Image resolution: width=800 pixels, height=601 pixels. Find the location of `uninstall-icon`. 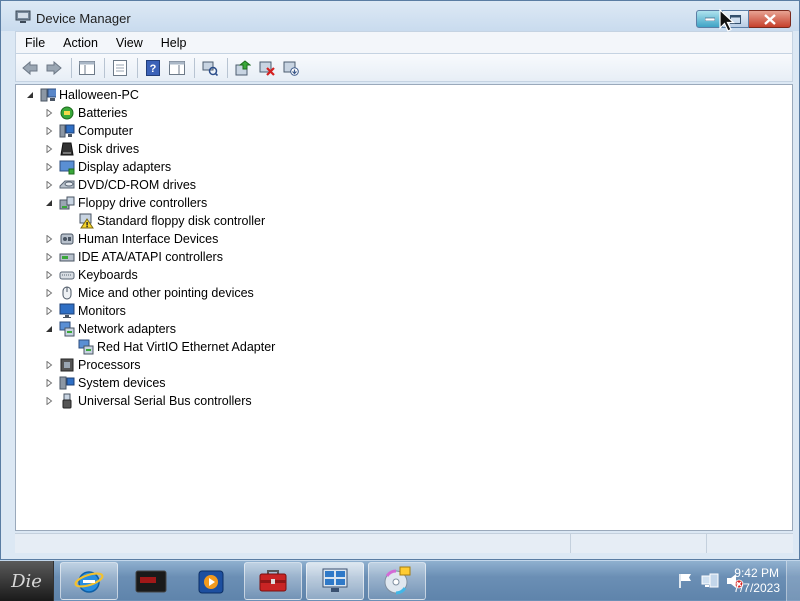

uninstall-icon is located at coordinates (267, 68).